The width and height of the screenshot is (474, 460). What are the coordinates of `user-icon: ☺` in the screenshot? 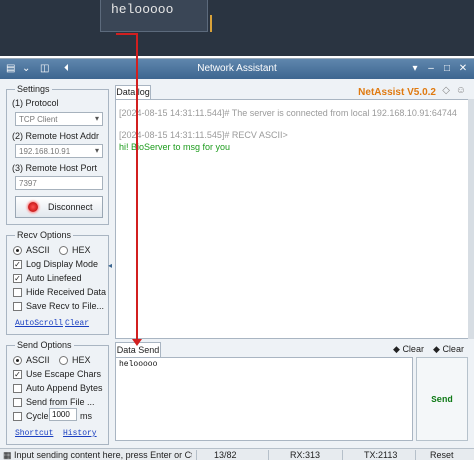 It's located at (461, 90).